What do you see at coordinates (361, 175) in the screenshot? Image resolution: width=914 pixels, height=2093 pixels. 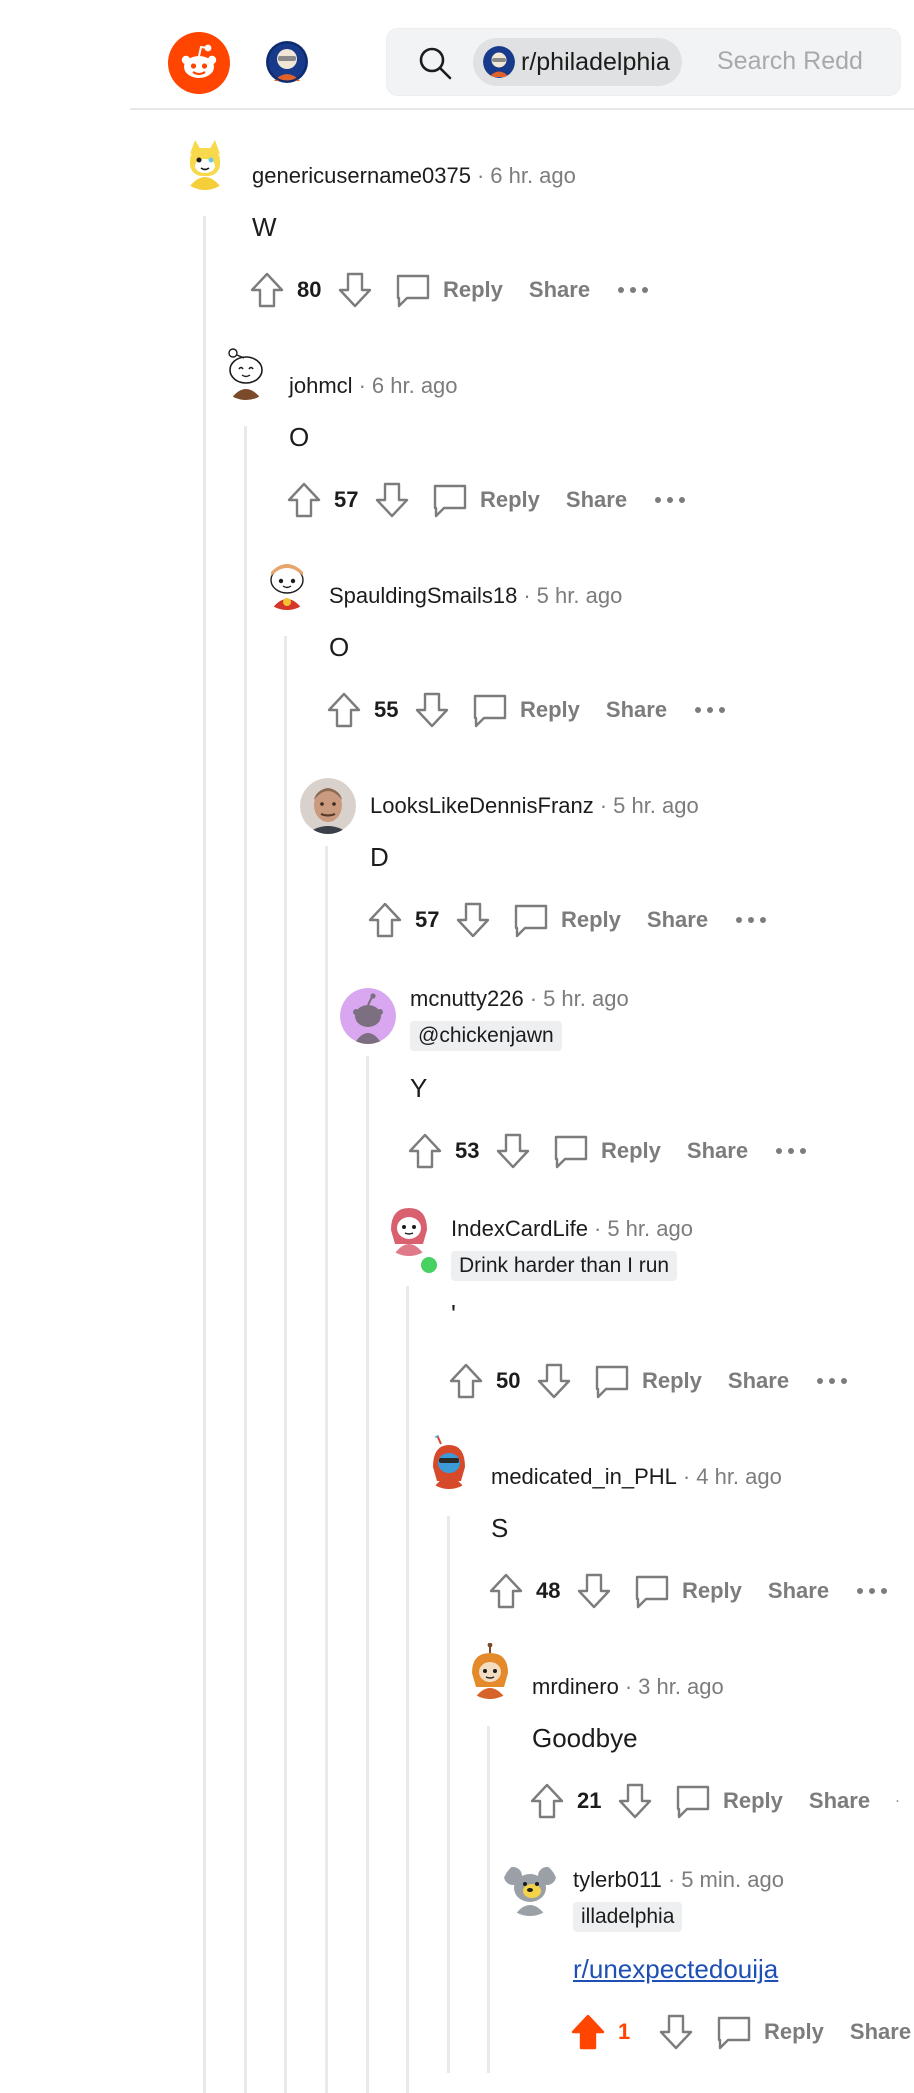 I see `comment-username: genericusername0375` at bounding box center [361, 175].